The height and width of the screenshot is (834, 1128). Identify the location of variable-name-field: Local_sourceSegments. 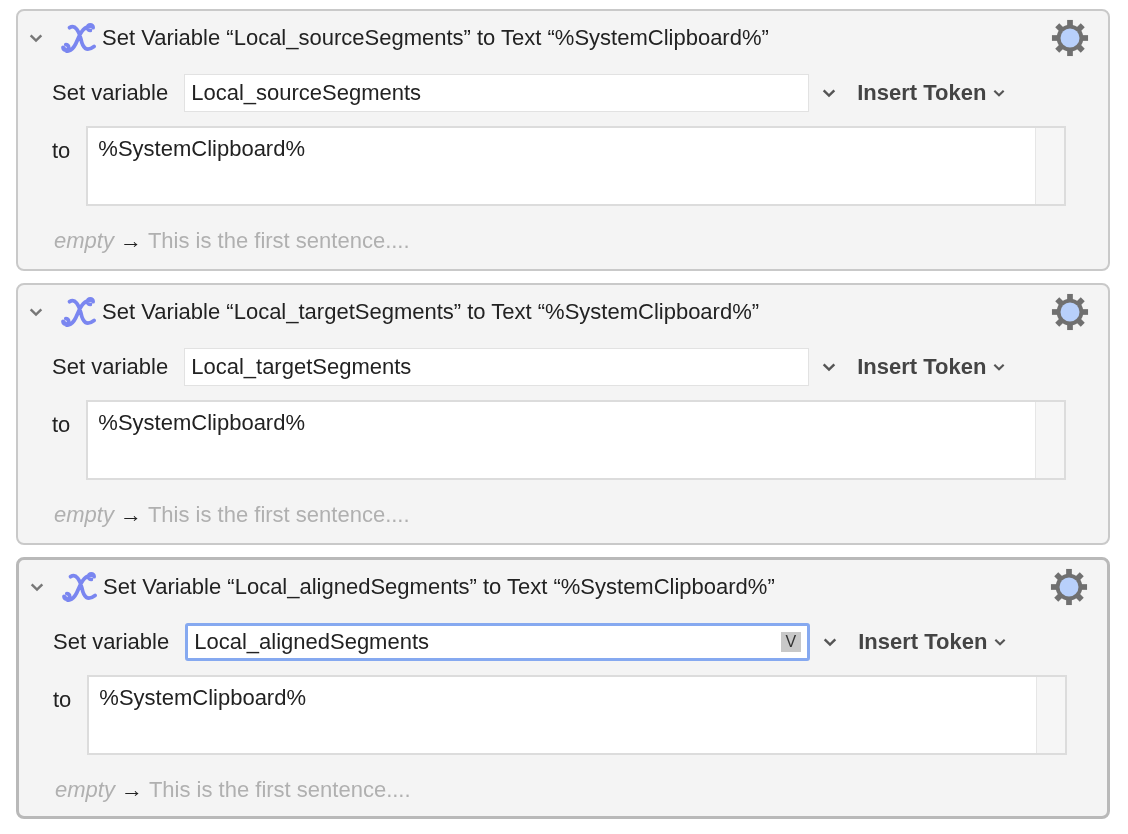
(497, 93).